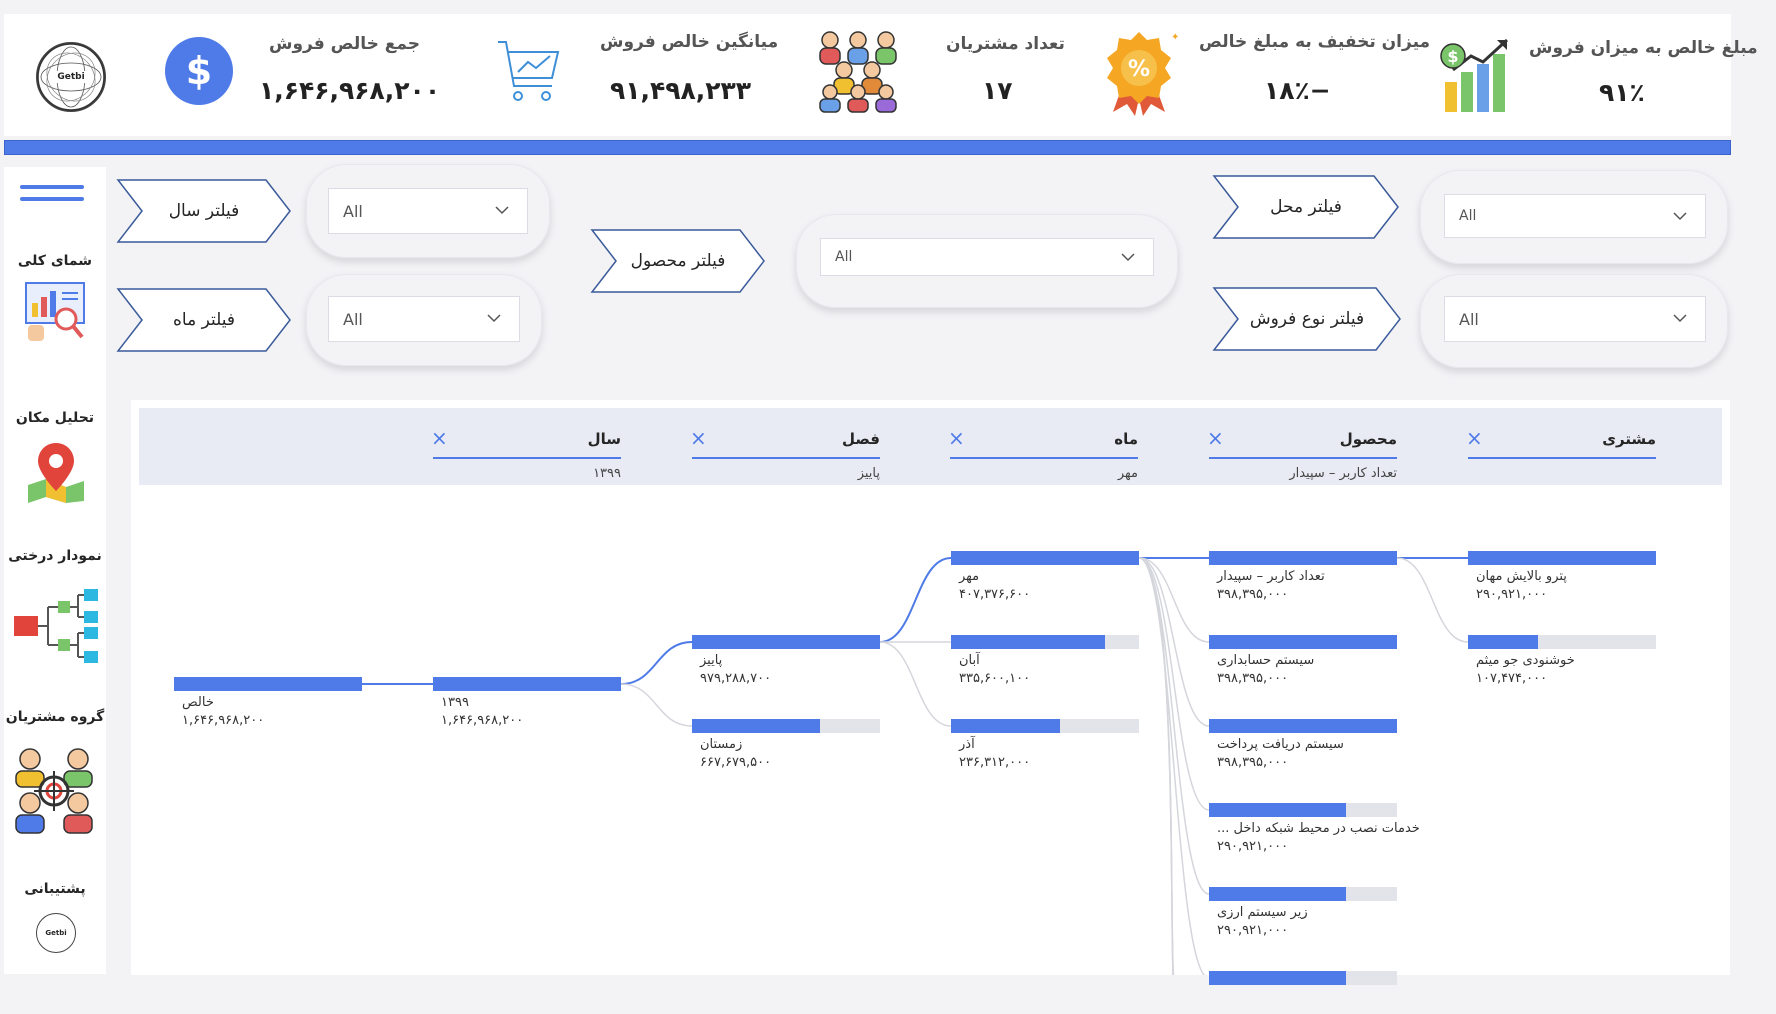 This screenshot has width=1776, height=1014. What do you see at coordinates (858, 72) in the screenshot?
I see `people-group-icon` at bounding box center [858, 72].